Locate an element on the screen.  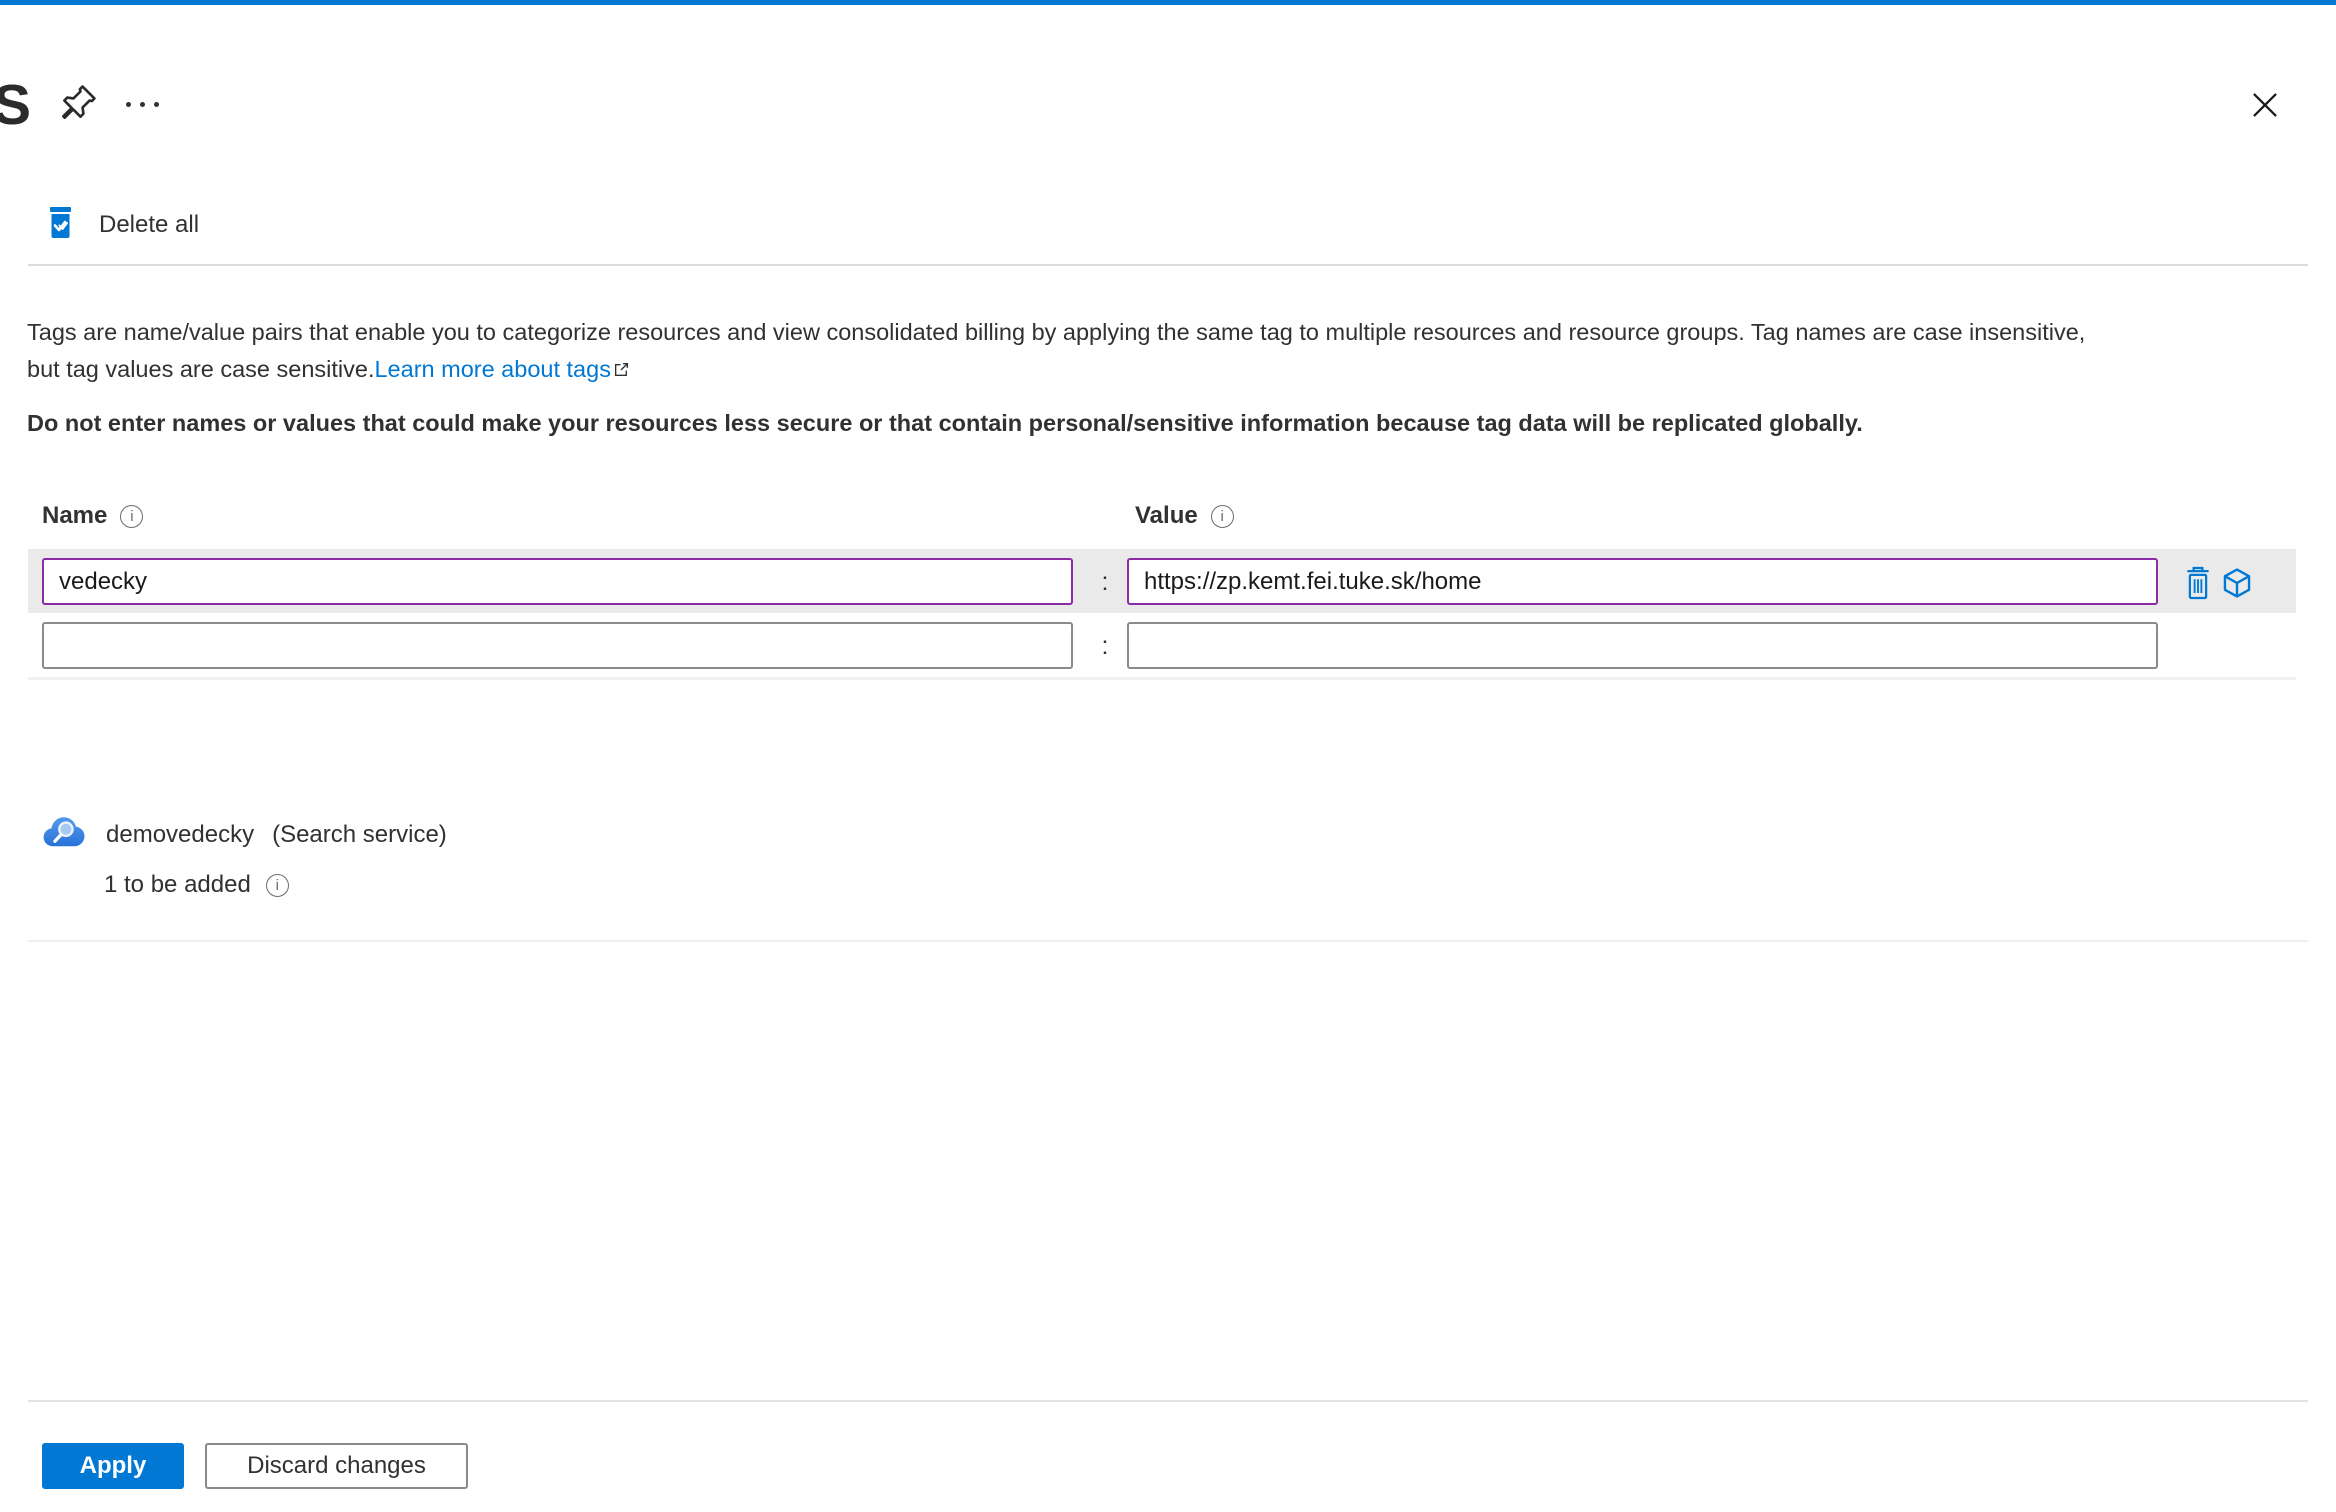
delete-all-button: Delete all is located at coordinates (122, 225).